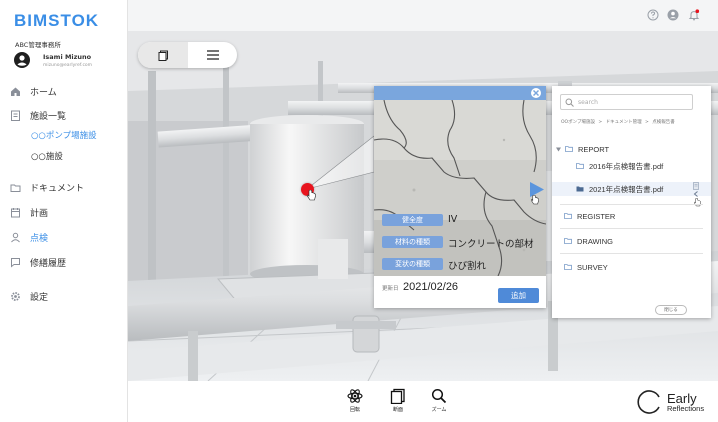  I want to click on logo-line2: Reflections, so click(686, 408).